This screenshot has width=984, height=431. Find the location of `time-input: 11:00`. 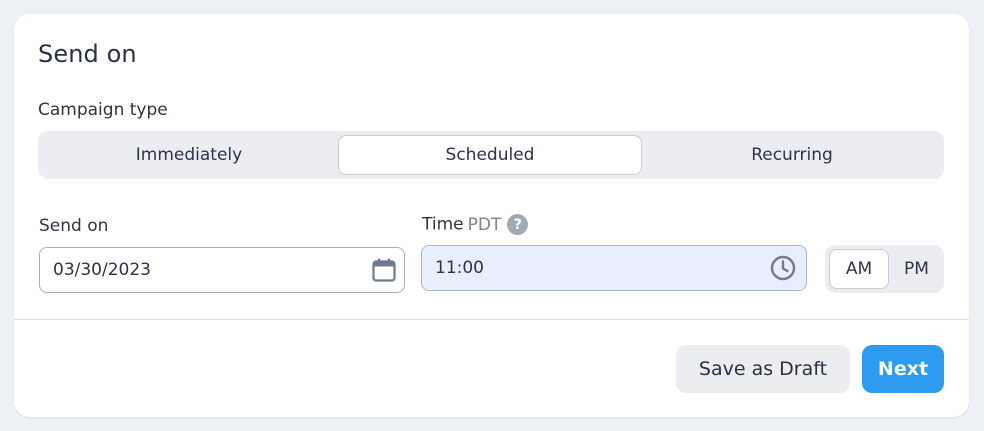

time-input: 11:00 is located at coordinates (614, 268).